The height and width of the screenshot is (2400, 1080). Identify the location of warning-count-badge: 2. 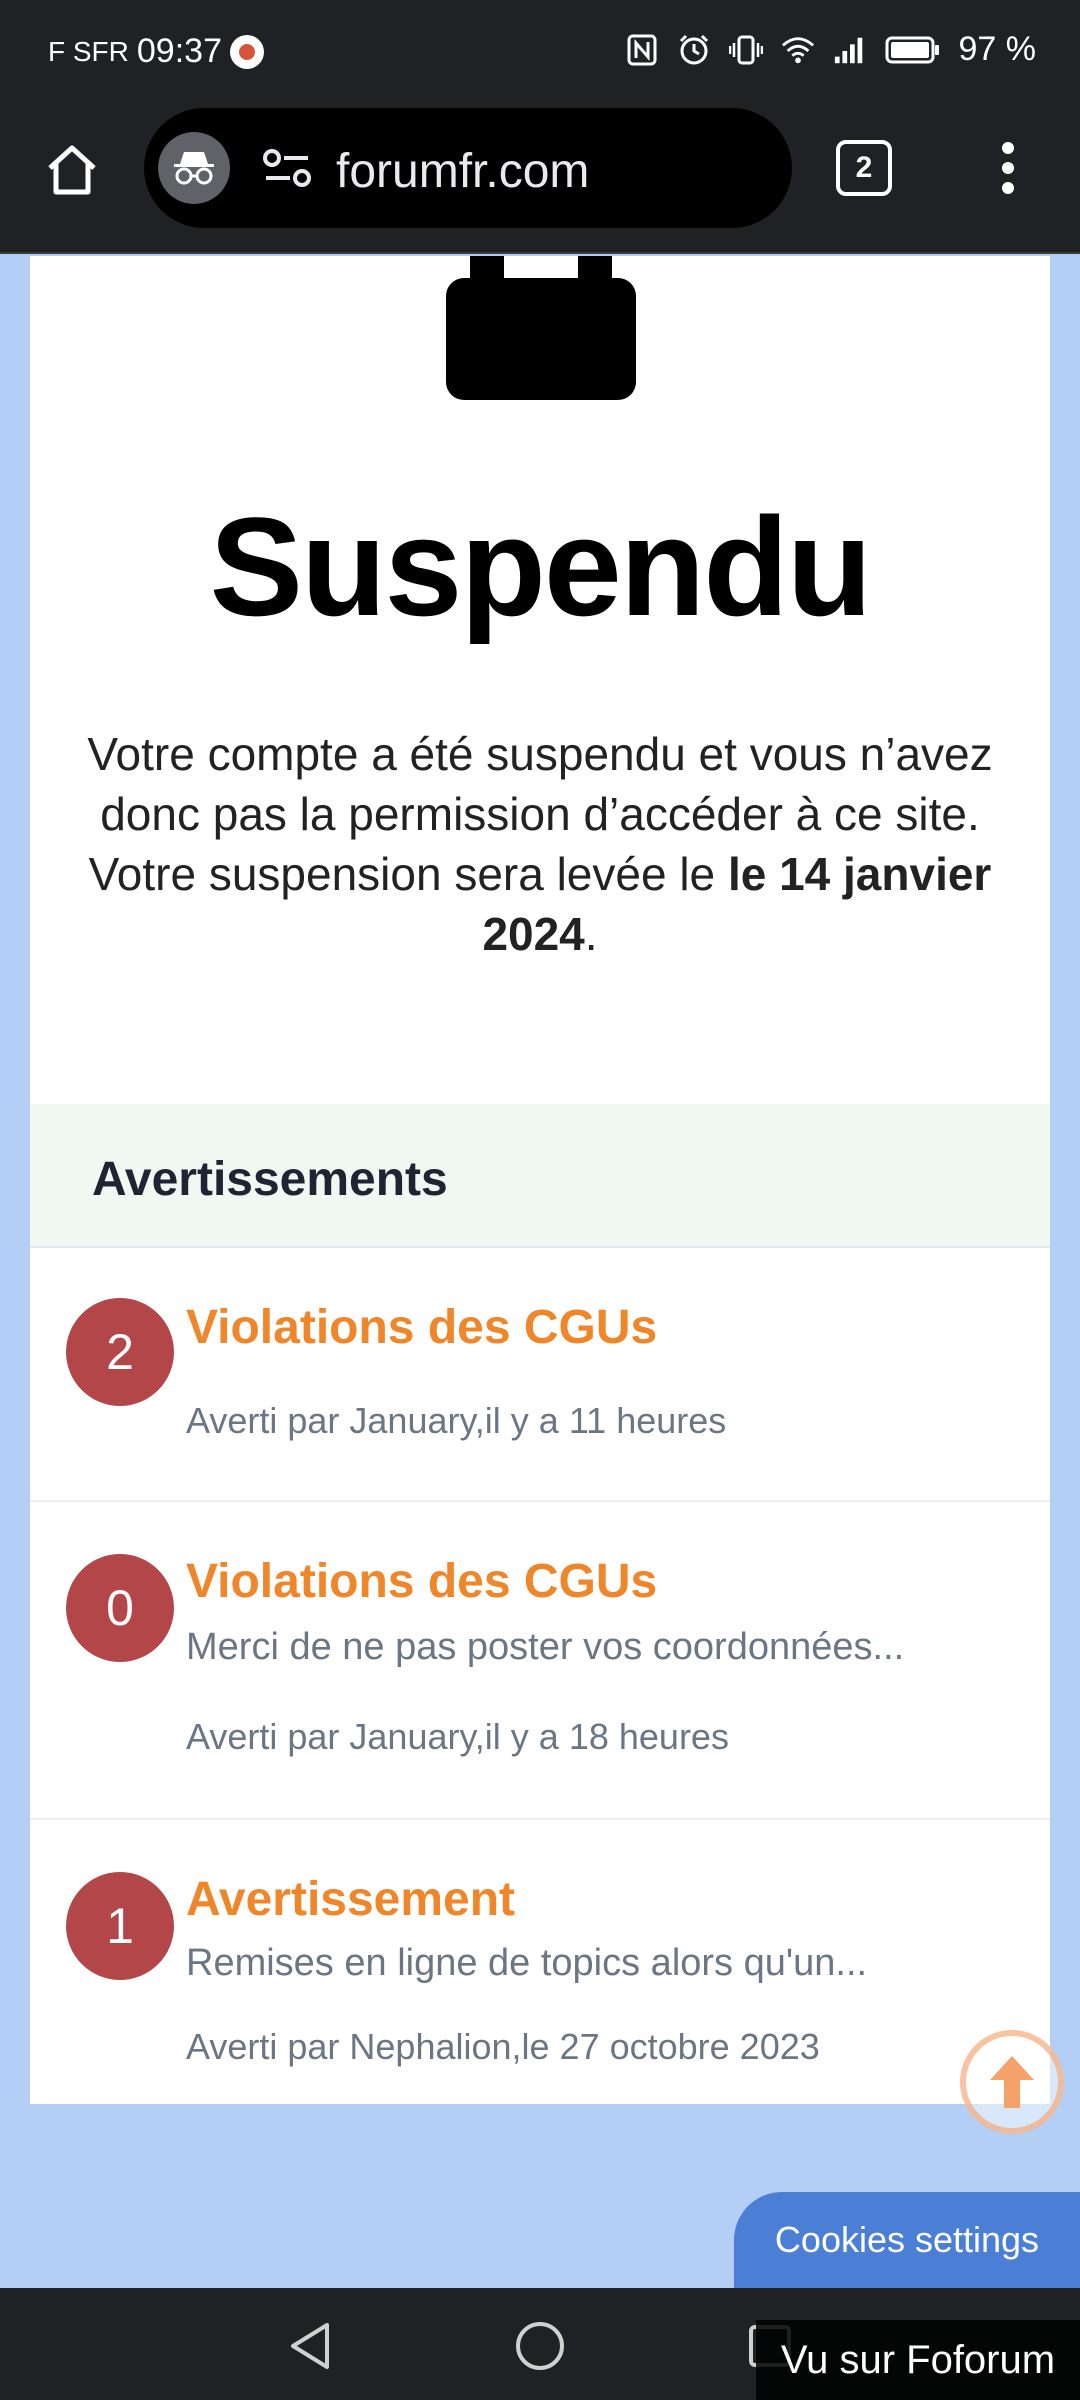
(120, 1352).